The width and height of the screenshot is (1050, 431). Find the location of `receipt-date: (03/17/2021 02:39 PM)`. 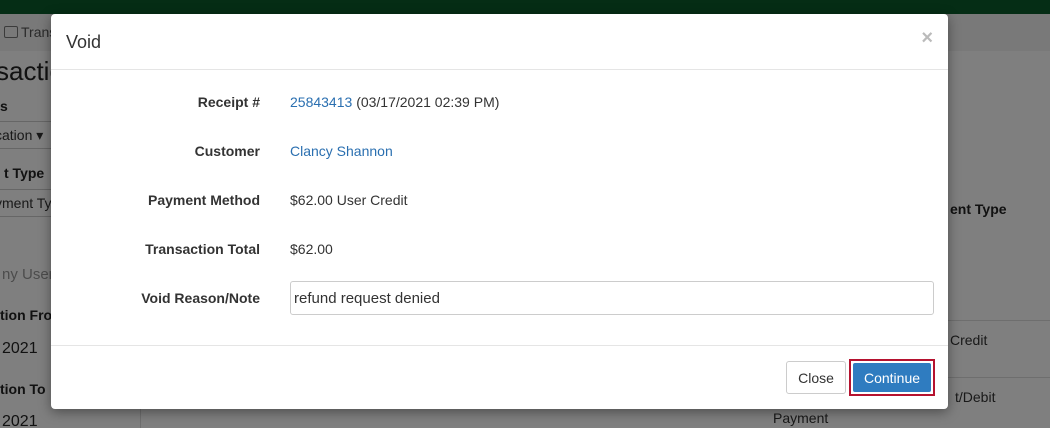

receipt-date: (03/17/2021 02:39 PM) is located at coordinates (428, 102).